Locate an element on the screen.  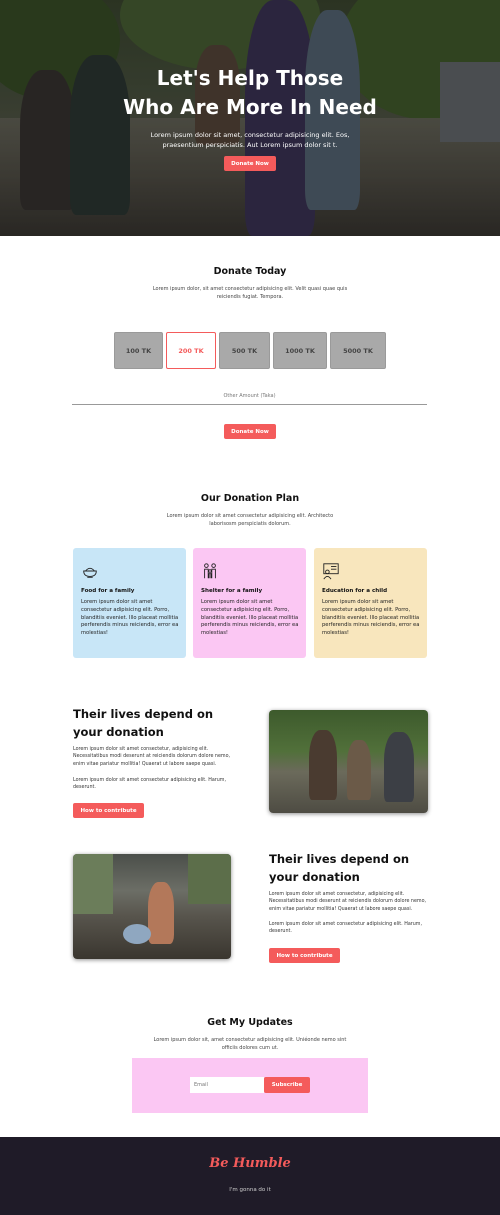
plan-card-title: Food for a family is located at coordinates (108, 591).